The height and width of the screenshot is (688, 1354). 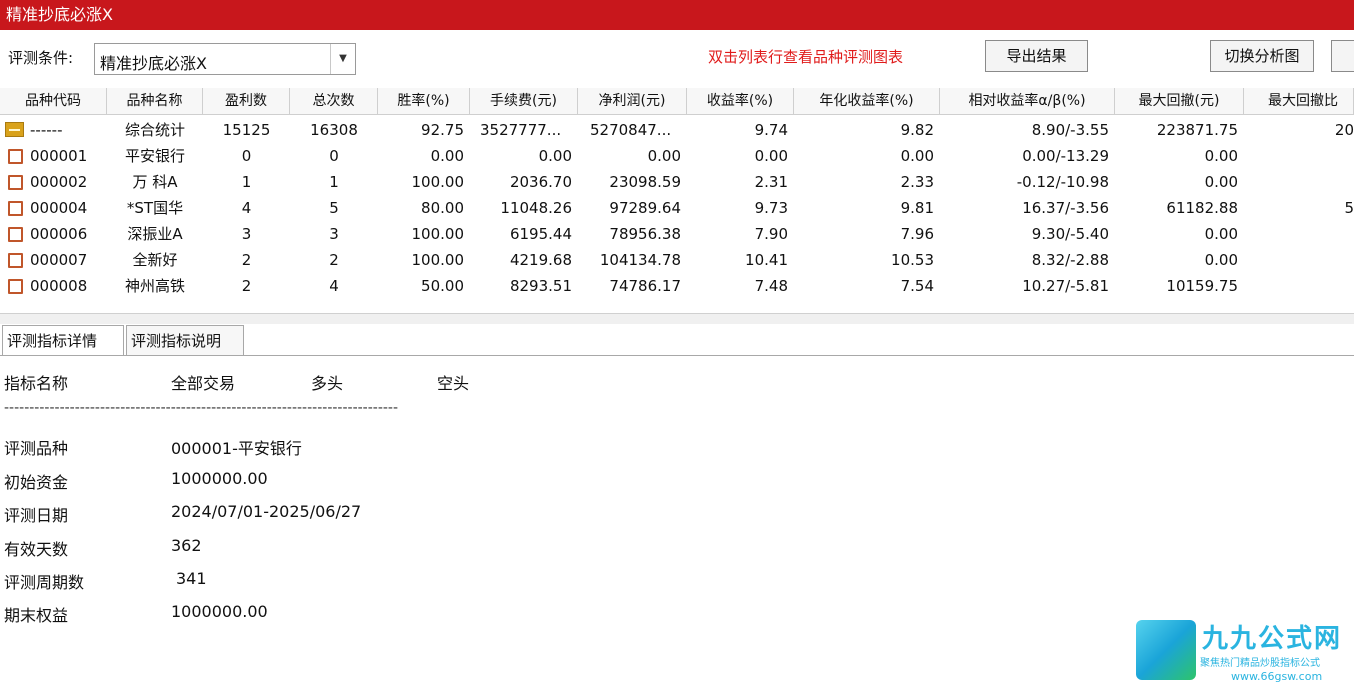 I want to click on cell-code: ------, so click(x=53, y=130).